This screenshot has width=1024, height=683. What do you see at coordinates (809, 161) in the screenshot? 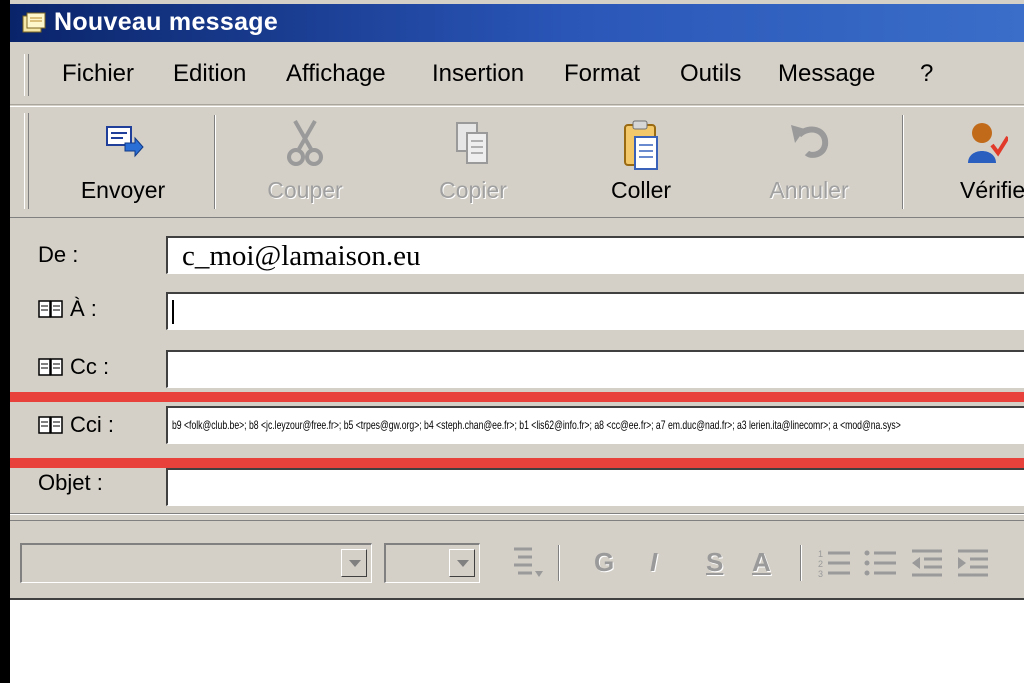
I see `undo-button: Annuler` at bounding box center [809, 161].